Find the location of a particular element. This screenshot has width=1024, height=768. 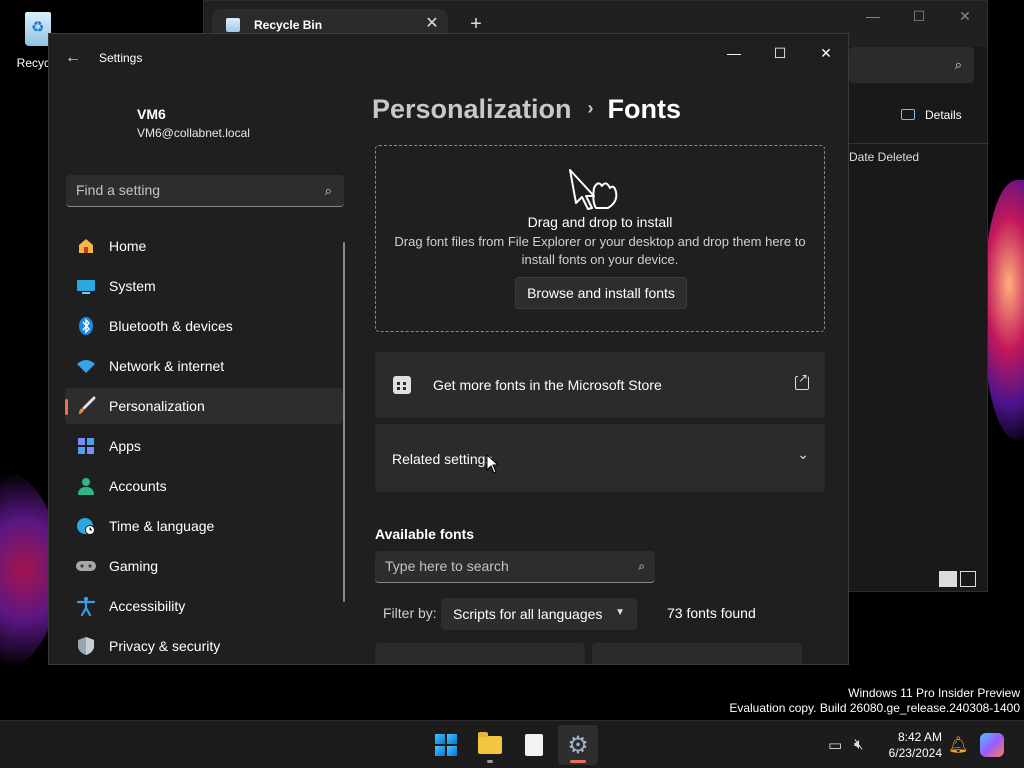

mouse-cursor-icon is located at coordinates (492, 464).